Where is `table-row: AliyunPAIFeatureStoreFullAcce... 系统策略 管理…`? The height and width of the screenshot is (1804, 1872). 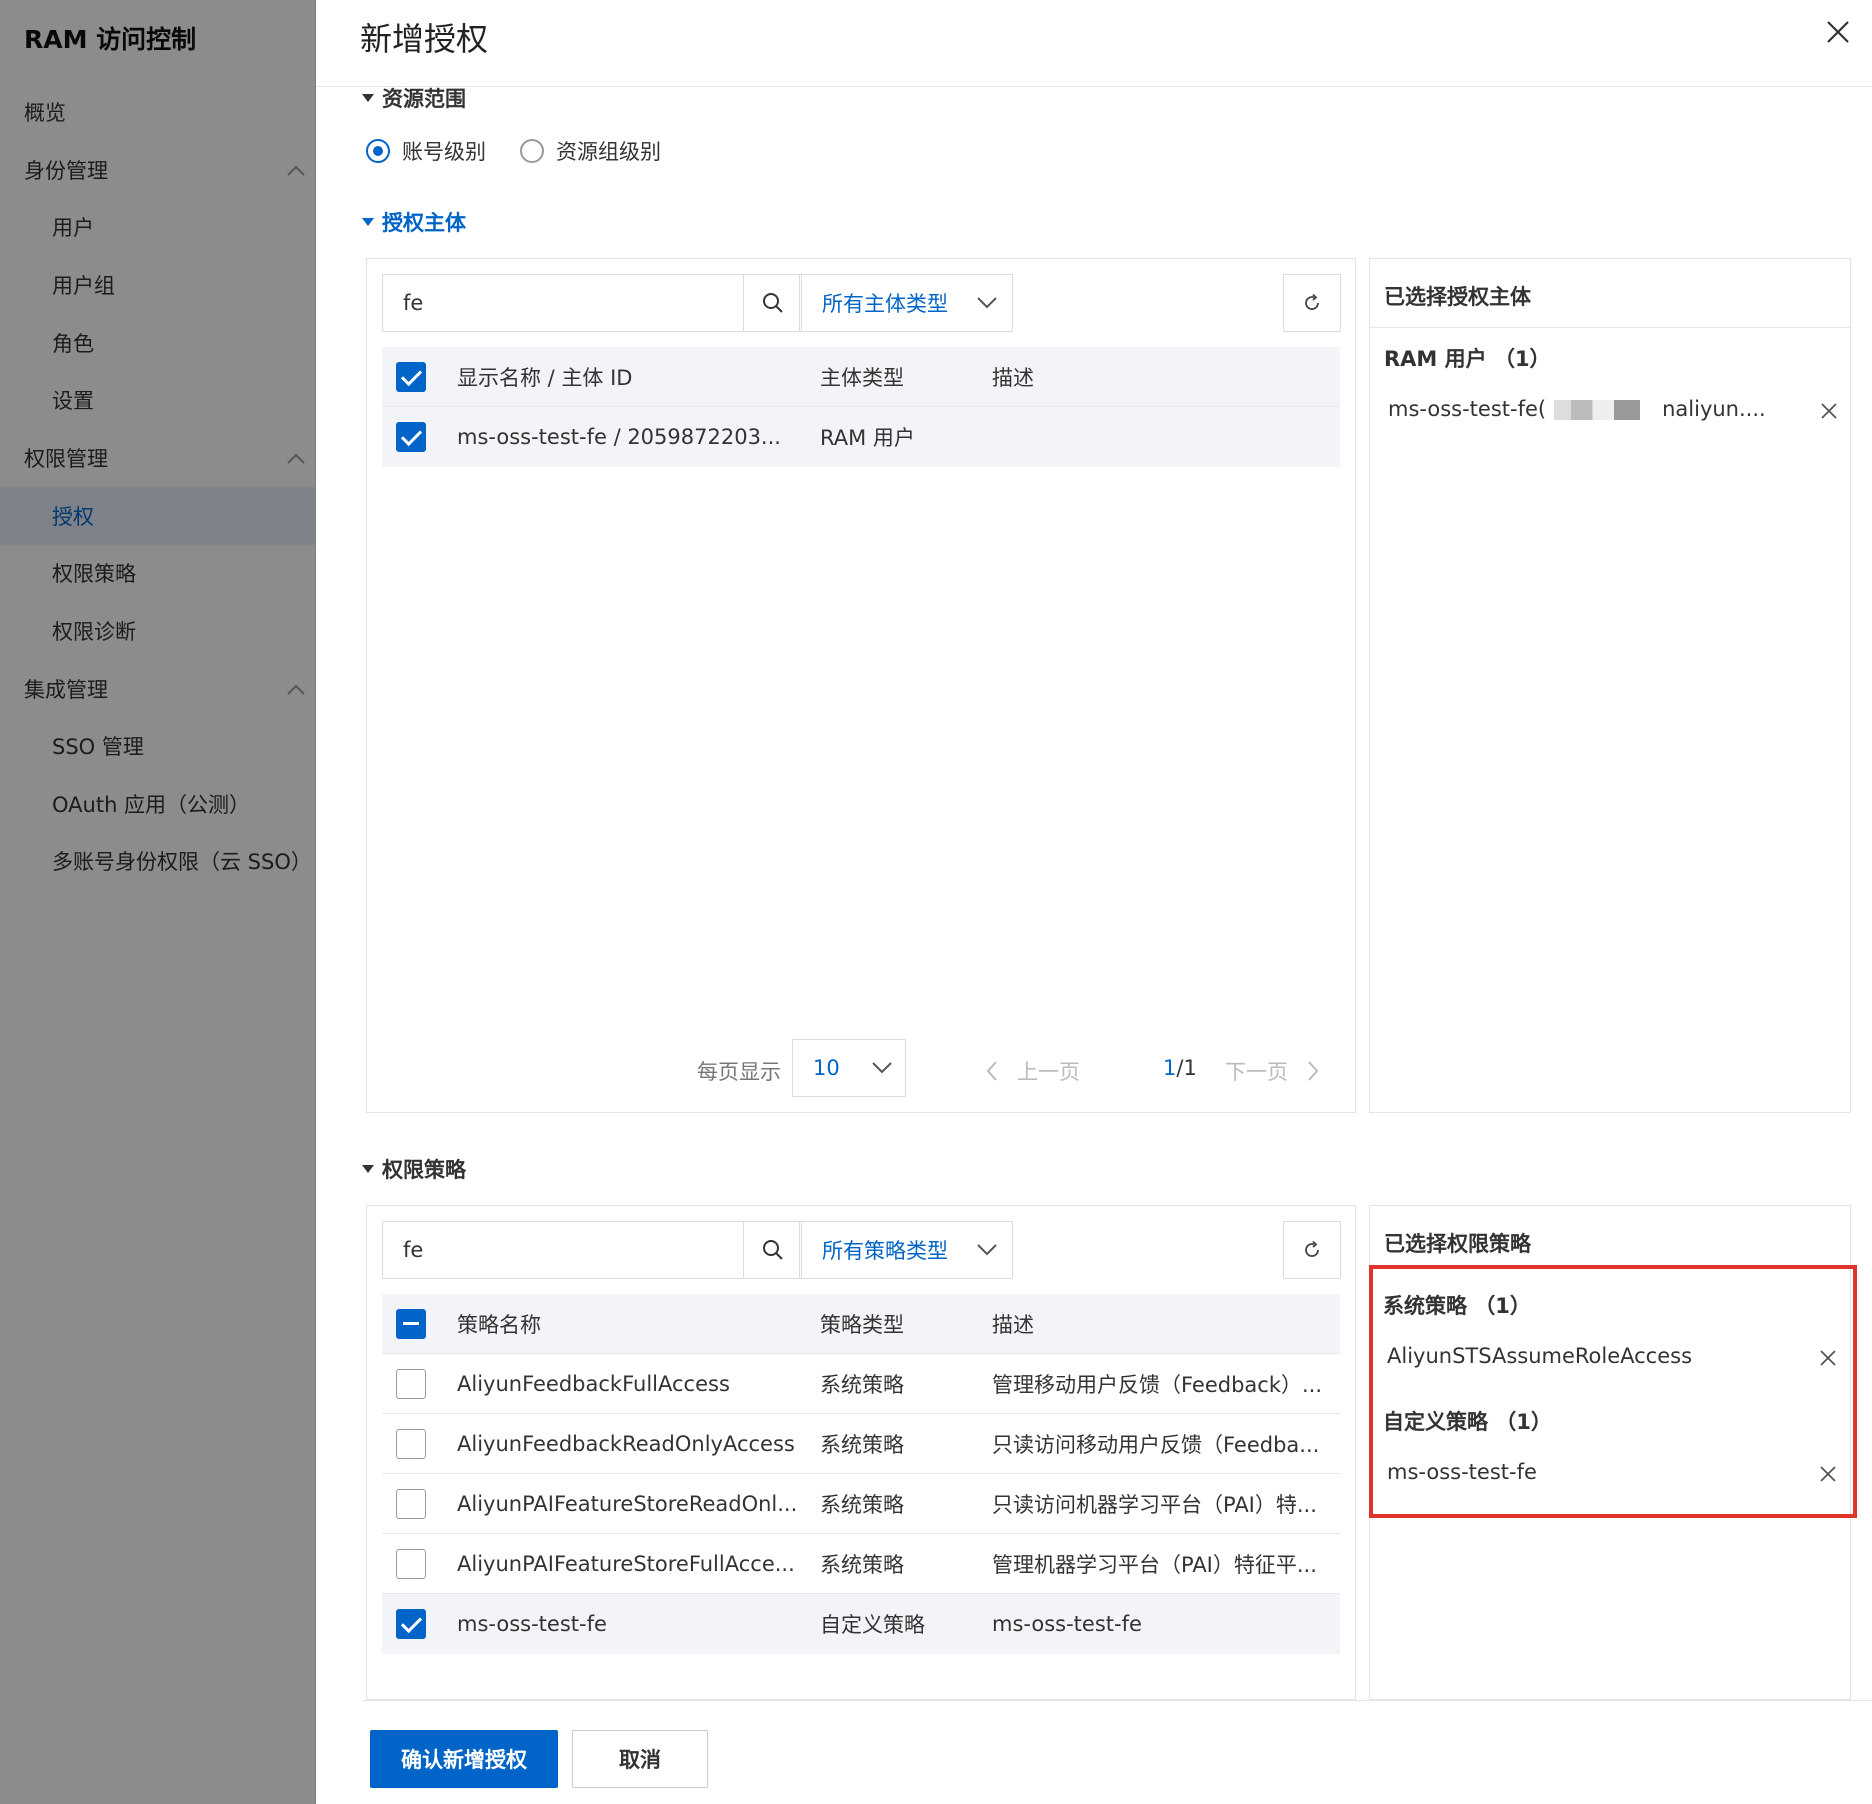 table-row: AliyunPAIFeatureStoreFullAcce... 系统策略 管理… is located at coordinates (861, 1564).